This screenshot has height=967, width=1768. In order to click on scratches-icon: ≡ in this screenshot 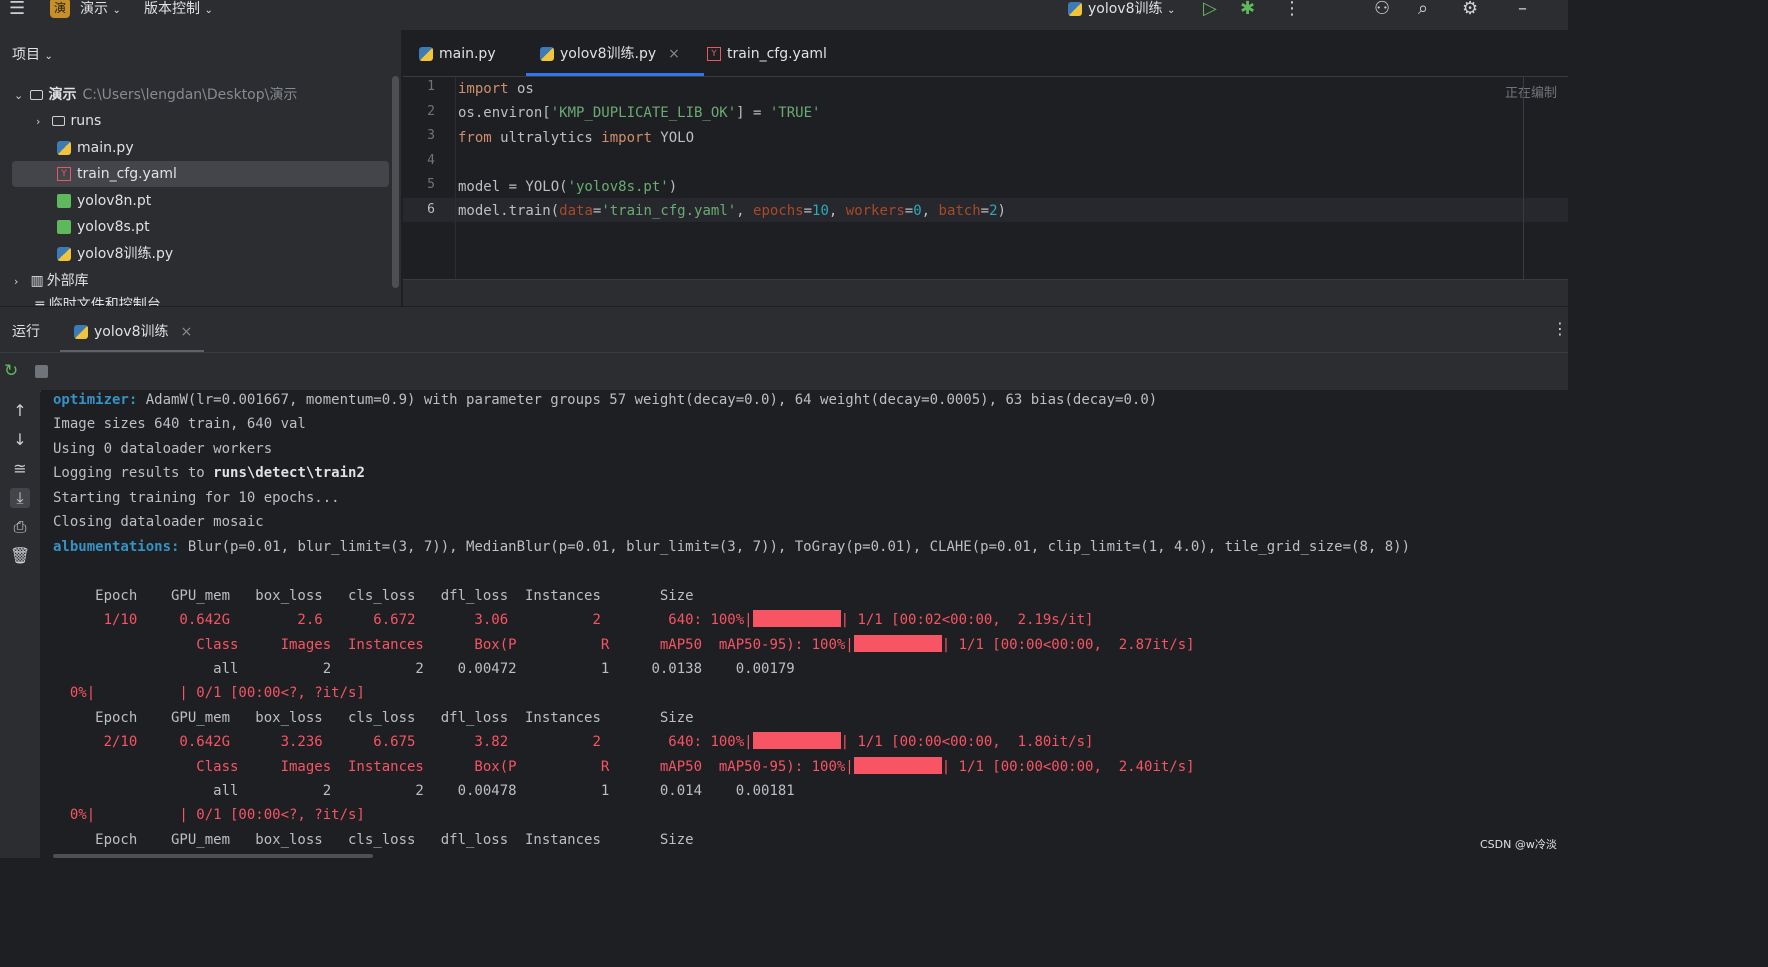, I will do `click(40, 301)`.